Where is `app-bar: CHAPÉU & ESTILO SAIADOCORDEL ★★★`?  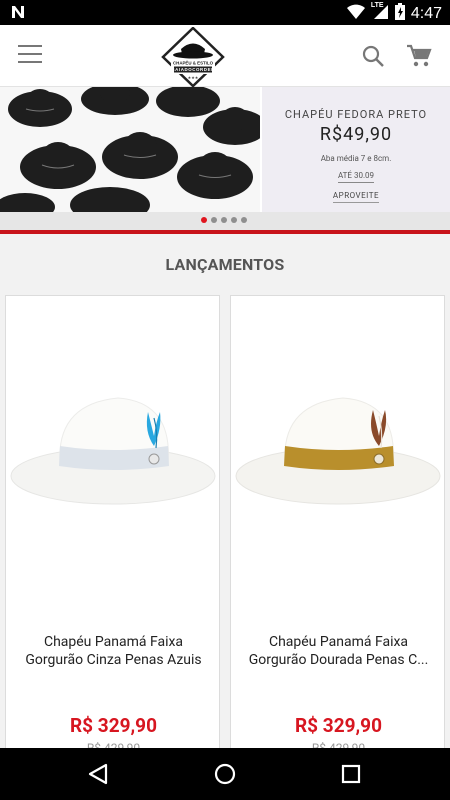
app-bar: CHAPÉU & ESTILO SAIADOCORDEL ★★★ is located at coordinates (225, 57).